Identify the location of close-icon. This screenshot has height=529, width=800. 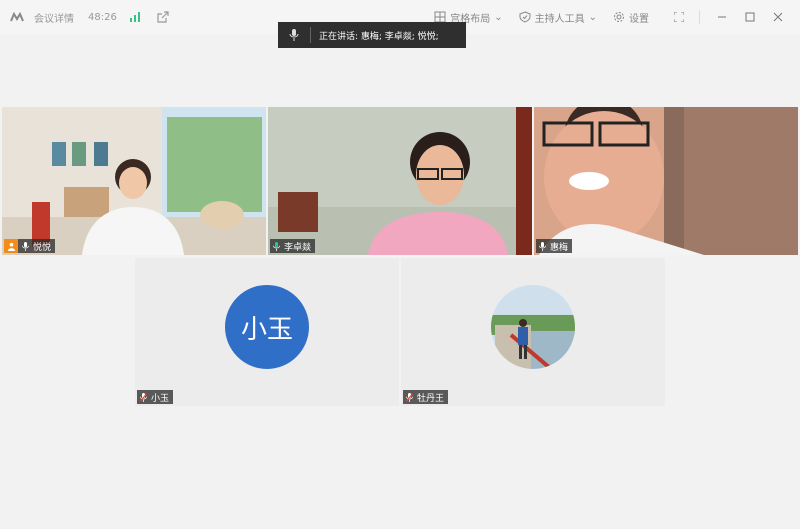
(778, 17).